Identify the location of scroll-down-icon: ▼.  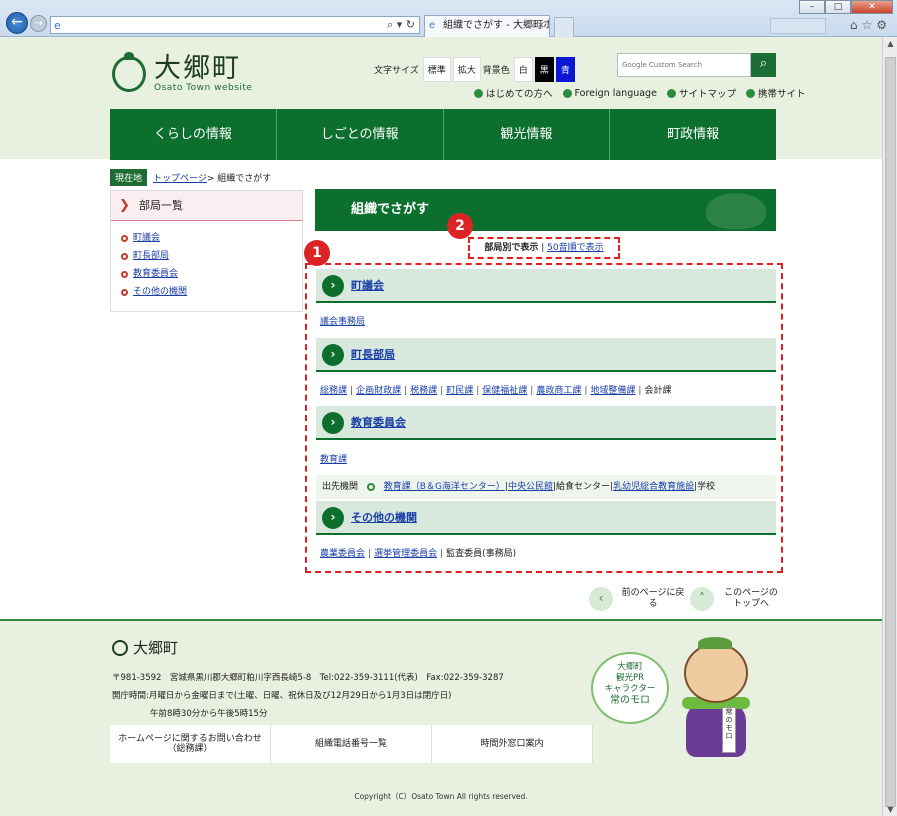
(890, 809).